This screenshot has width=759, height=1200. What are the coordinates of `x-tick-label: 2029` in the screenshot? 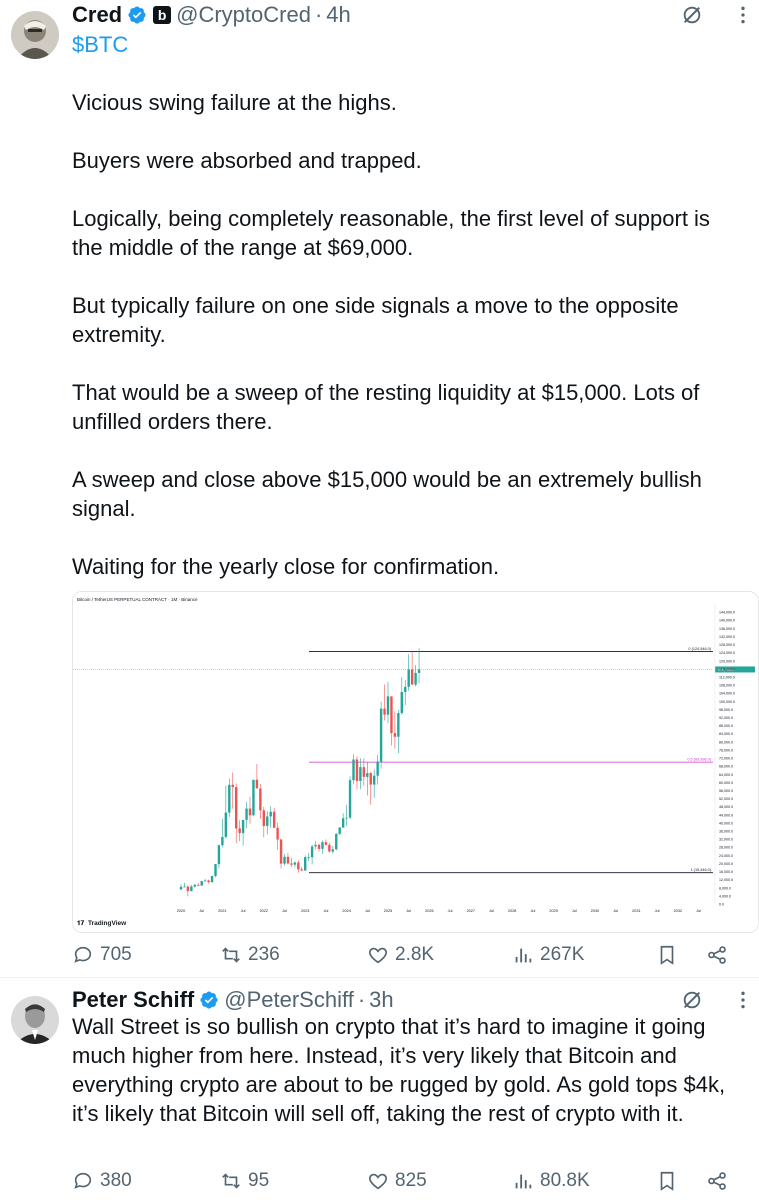 It's located at (553, 911).